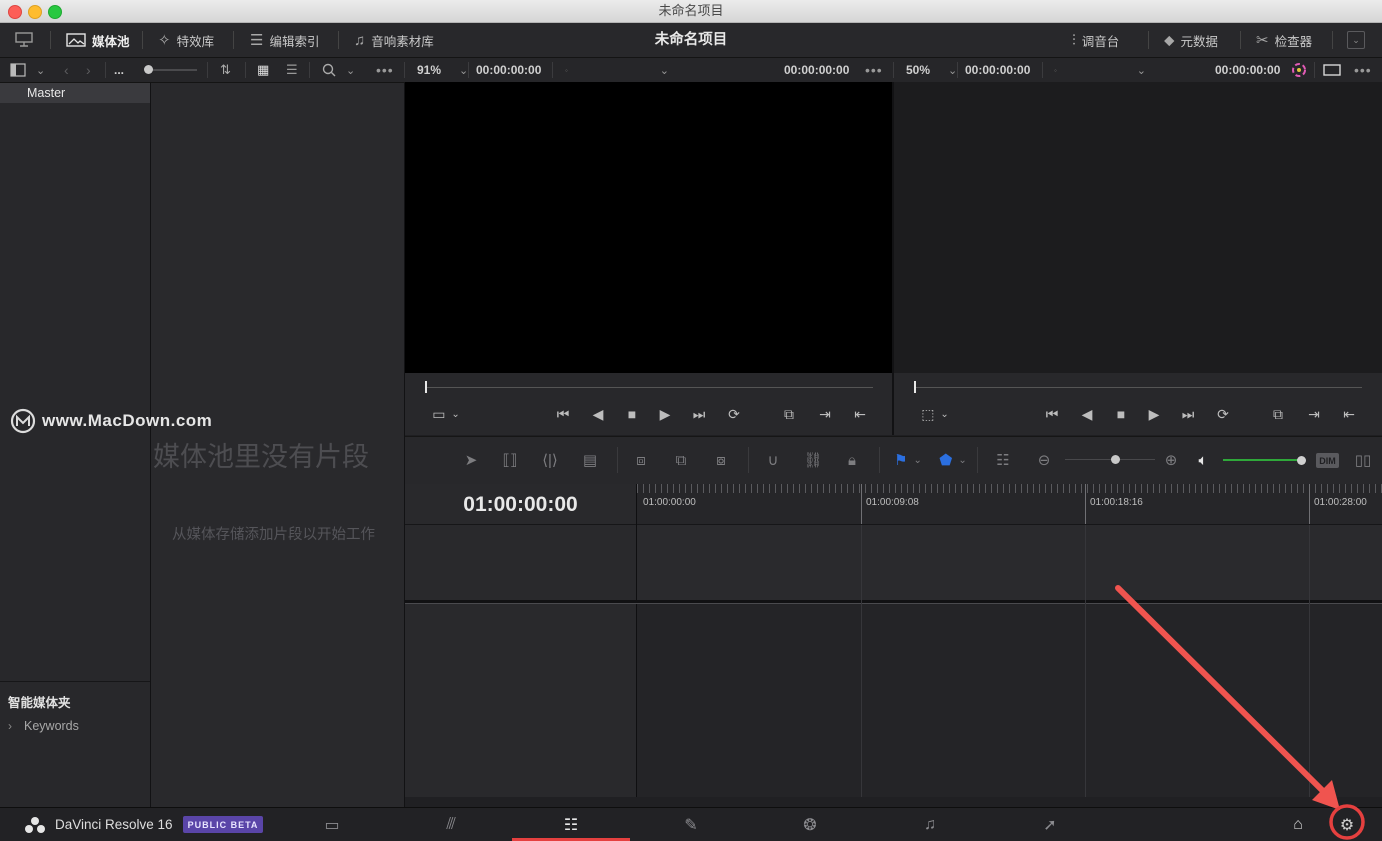 Image resolution: width=1382 pixels, height=841 pixels. What do you see at coordinates (1188, 414) in the screenshot?
I see `timeline-go-to-end-button: ⏭` at bounding box center [1188, 414].